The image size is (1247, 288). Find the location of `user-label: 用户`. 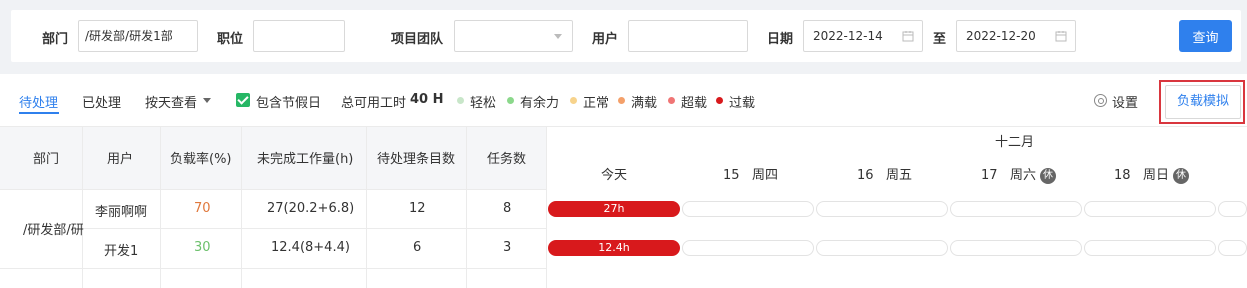

user-label: 用户 is located at coordinates (605, 39).